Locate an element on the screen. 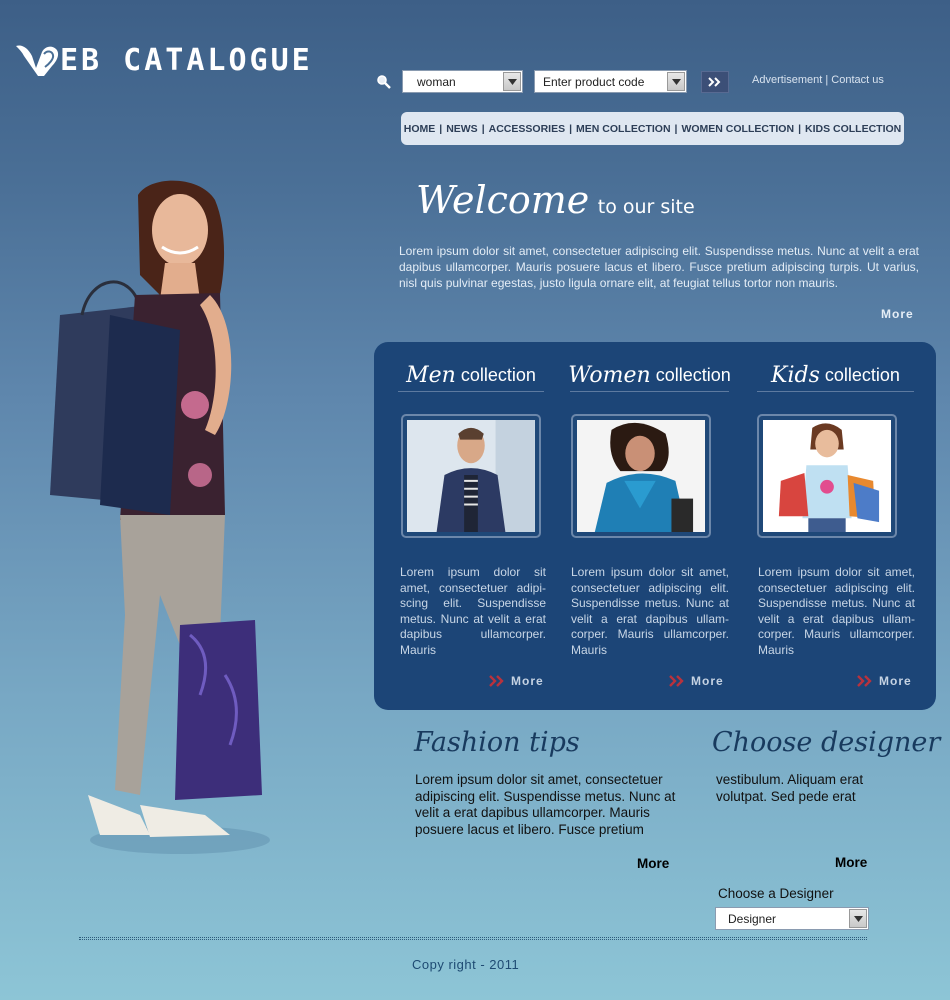  designer-more-link: More is located at coordinates (851, 862).